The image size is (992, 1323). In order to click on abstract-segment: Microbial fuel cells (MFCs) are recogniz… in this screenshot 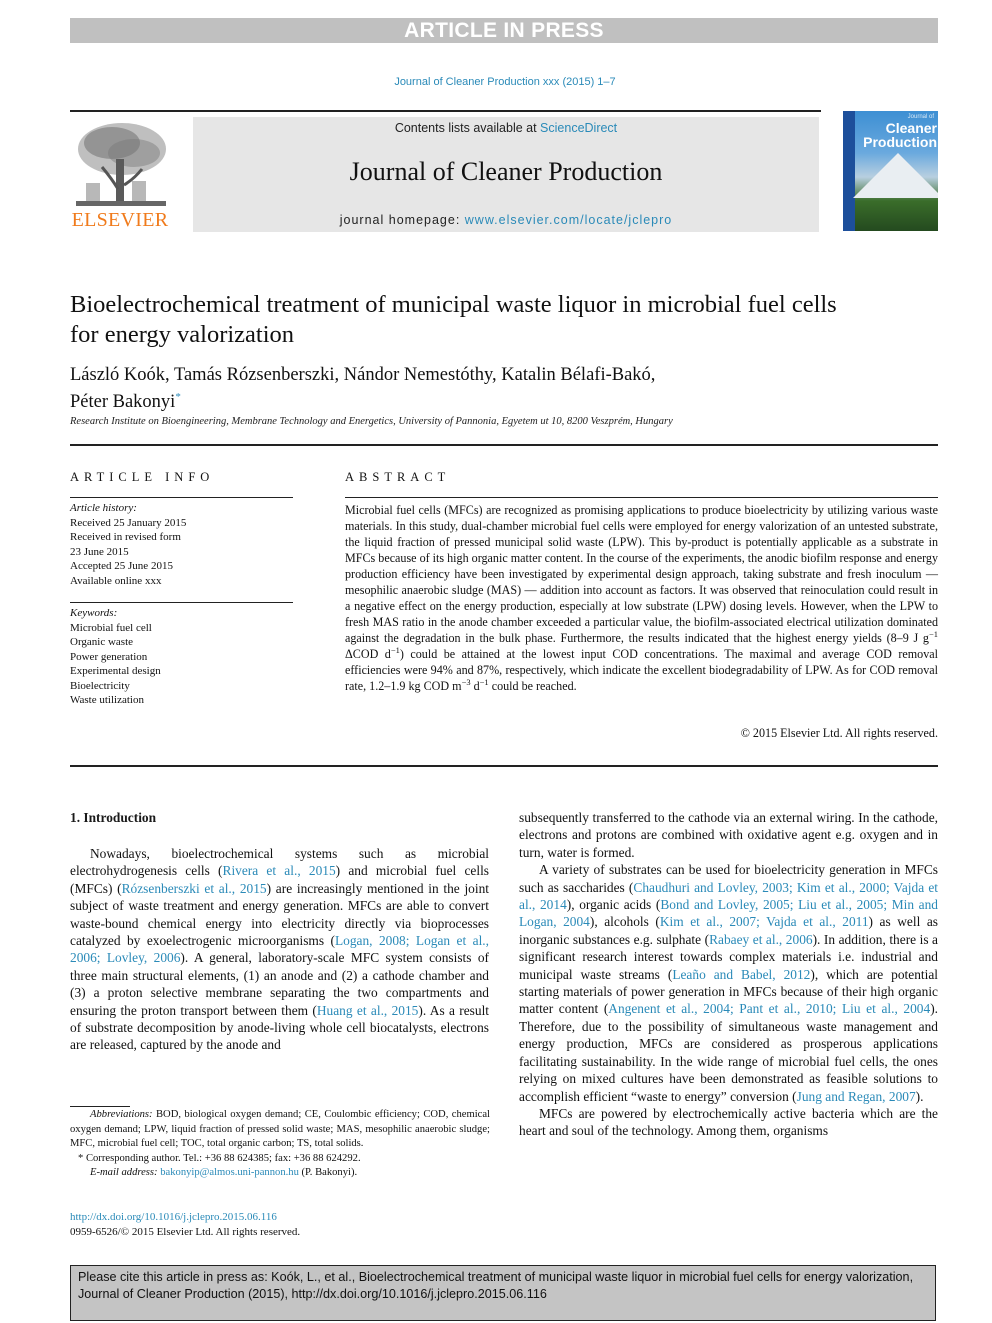, I will do `click(641, 574)`.